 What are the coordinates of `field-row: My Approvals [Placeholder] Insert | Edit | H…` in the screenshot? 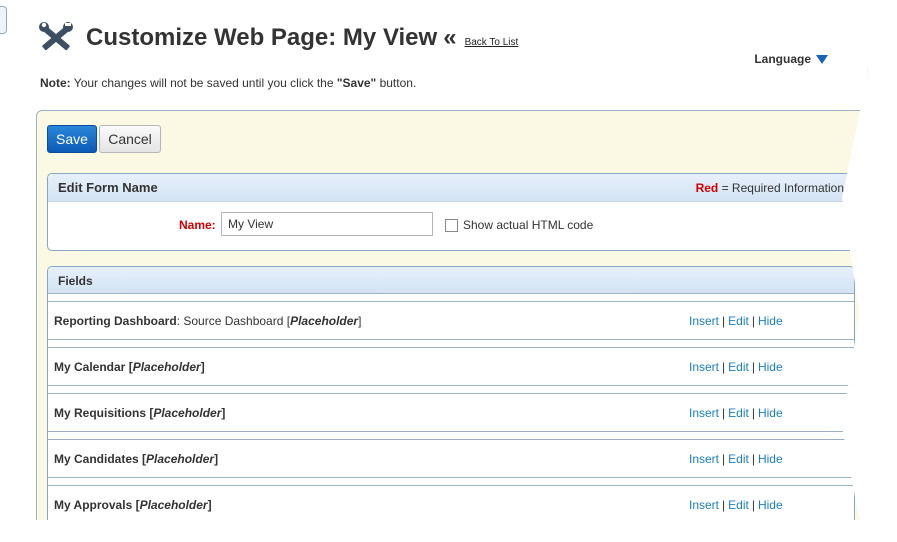 It's located at (451, 502).